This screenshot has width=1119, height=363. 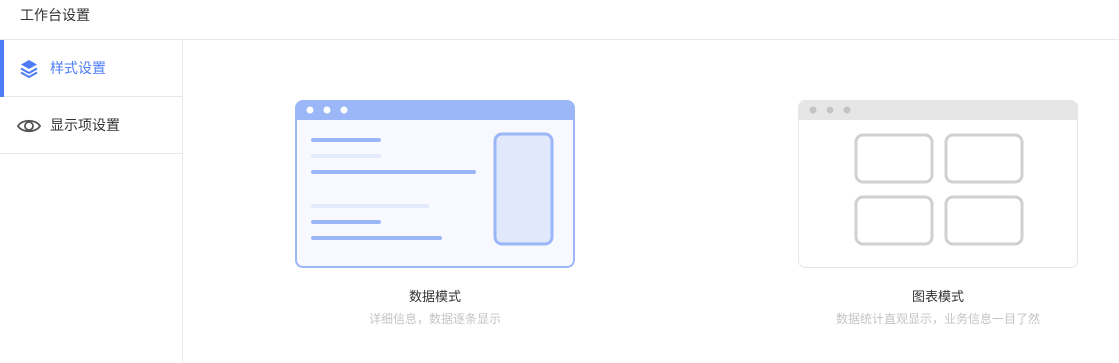 What do you see at coordinates (55, 15) in the screenshot?
I see `page-title: 工作台设置` at bounding box center [55, 15].